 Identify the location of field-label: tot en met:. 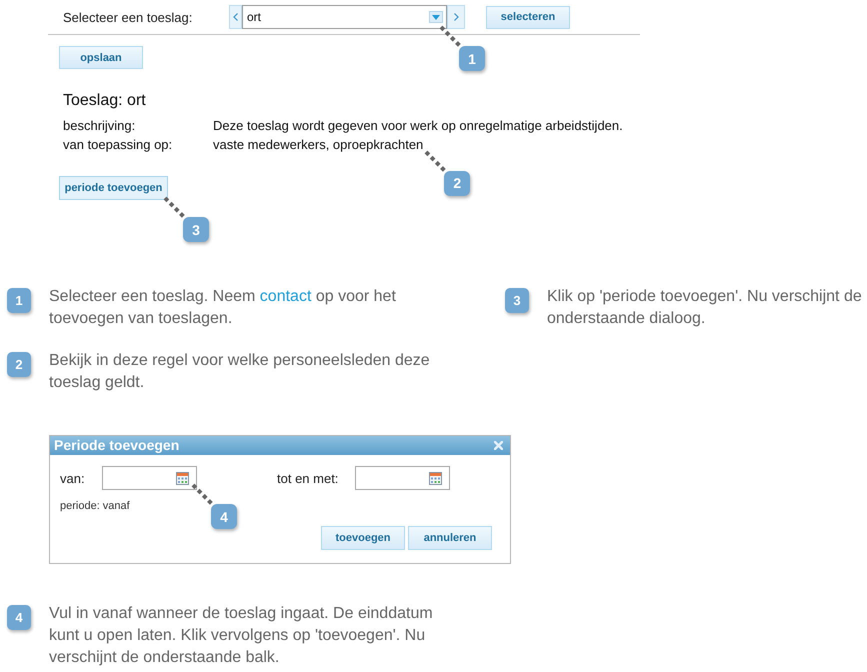
(308, 478).